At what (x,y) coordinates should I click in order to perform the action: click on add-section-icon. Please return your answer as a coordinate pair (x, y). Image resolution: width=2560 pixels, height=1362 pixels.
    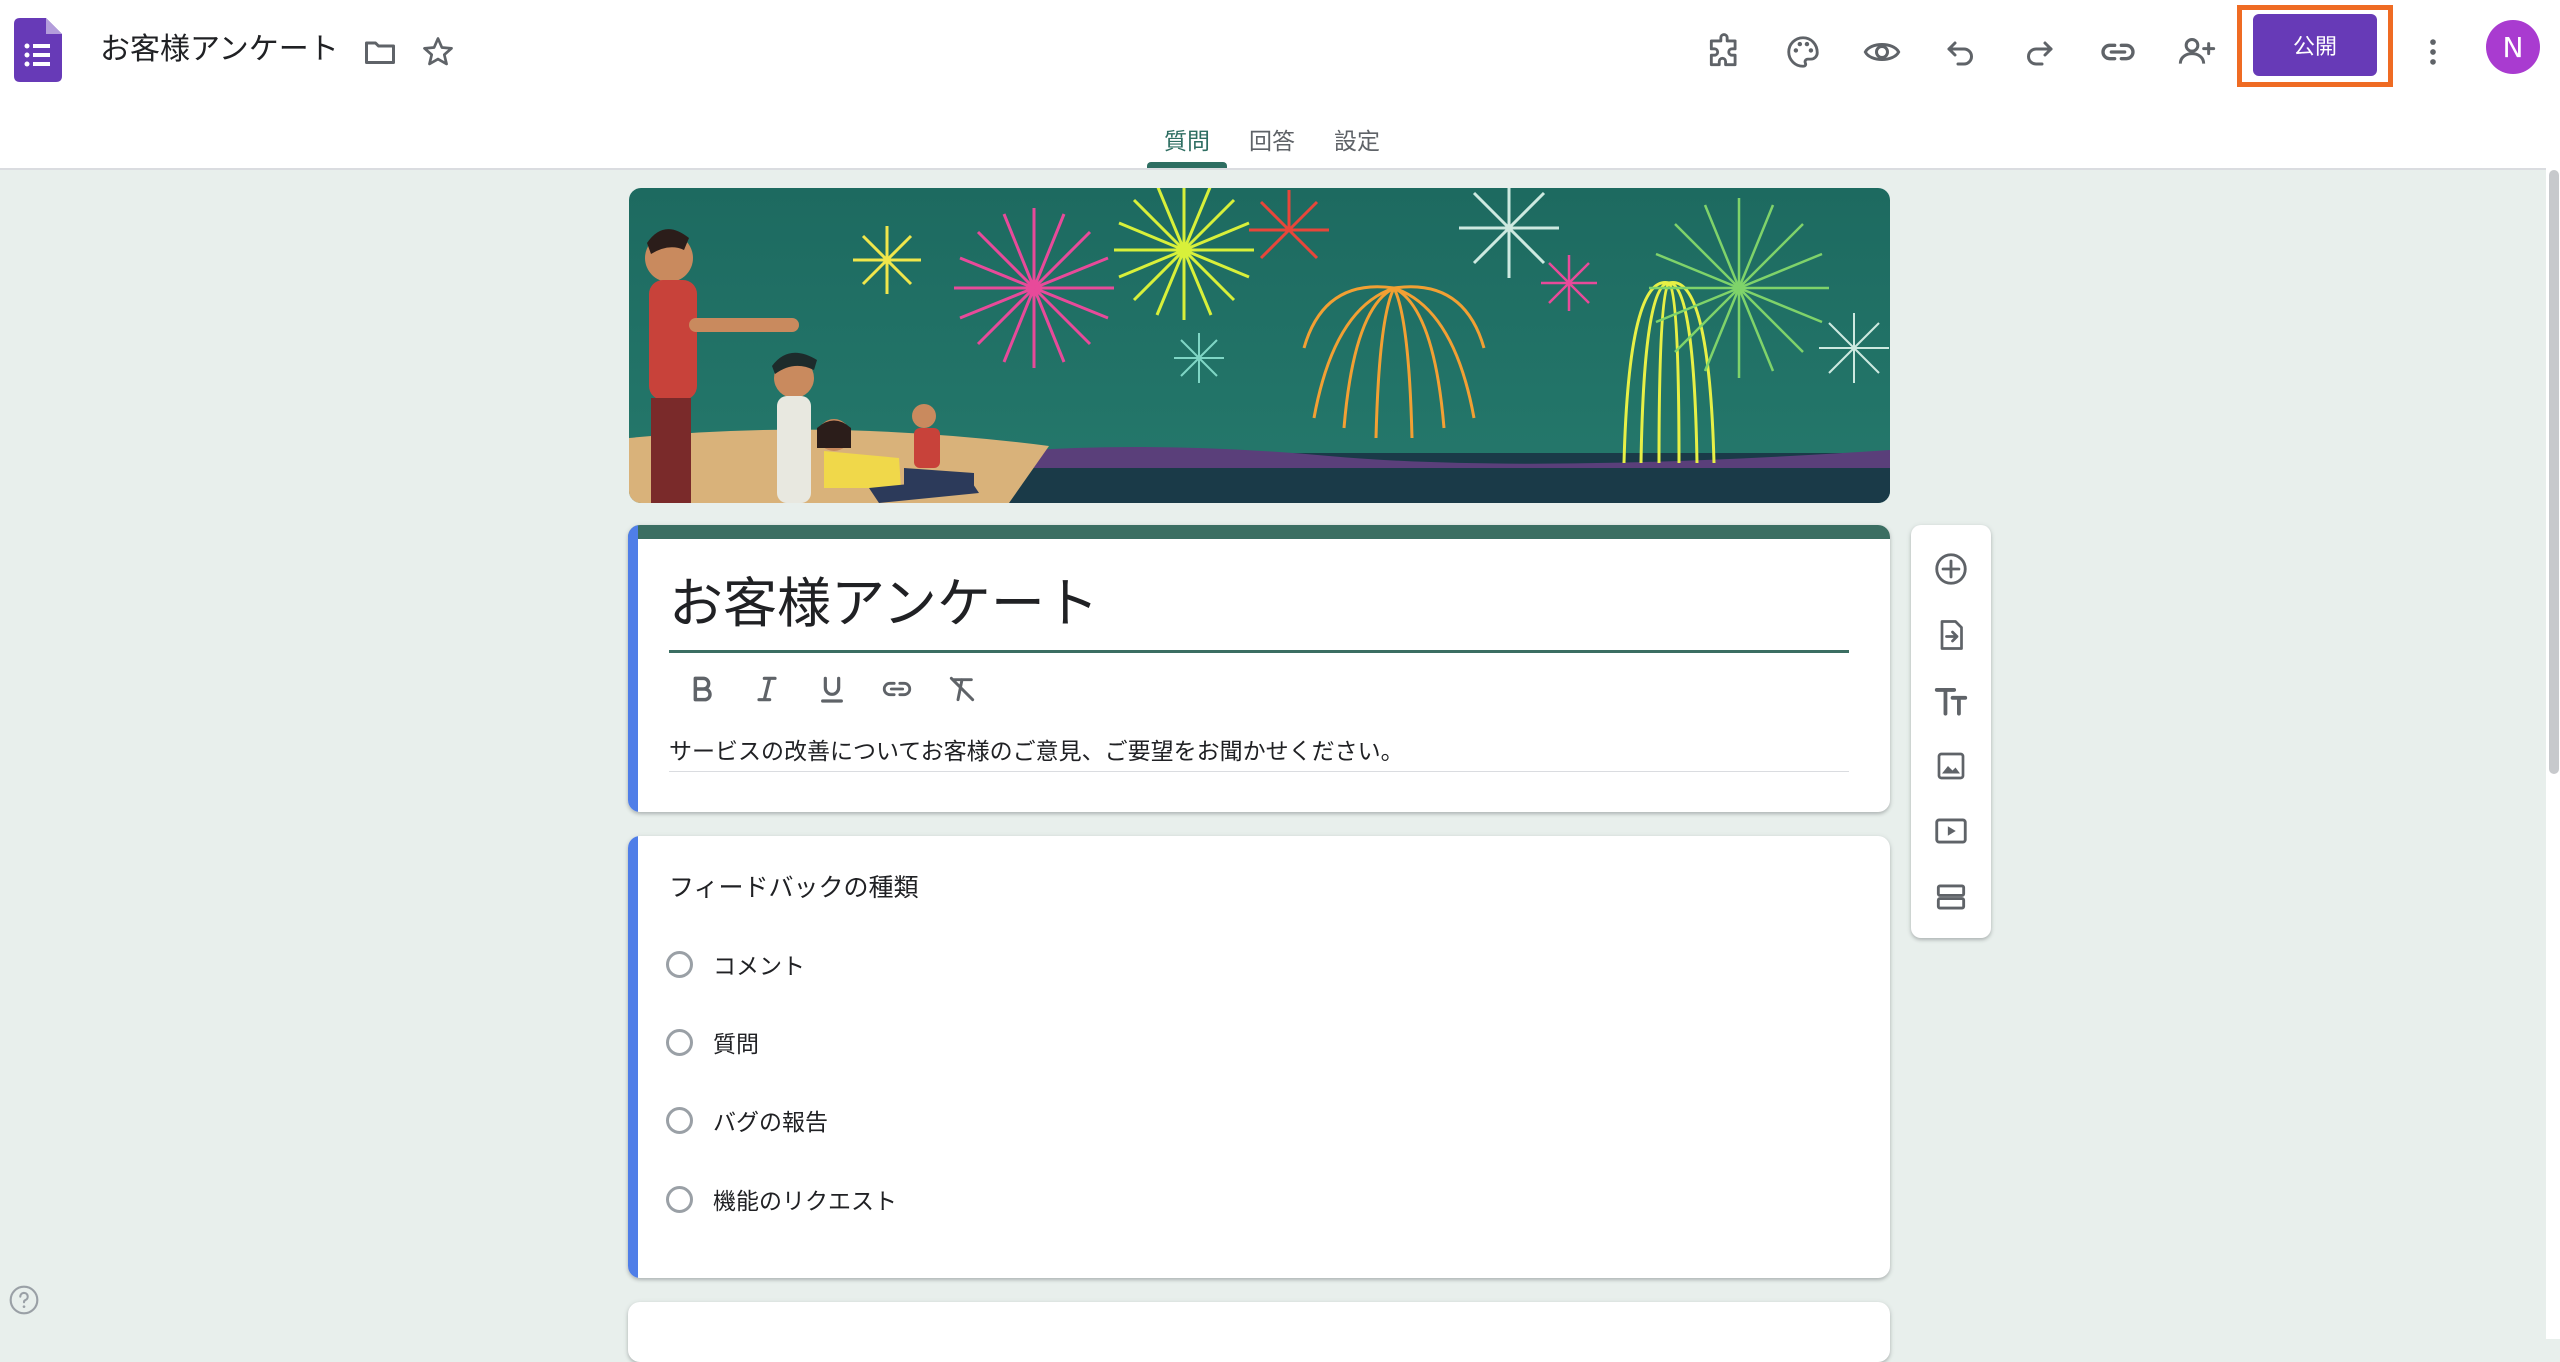
    Looking at the image, I should click on (1951, 897).